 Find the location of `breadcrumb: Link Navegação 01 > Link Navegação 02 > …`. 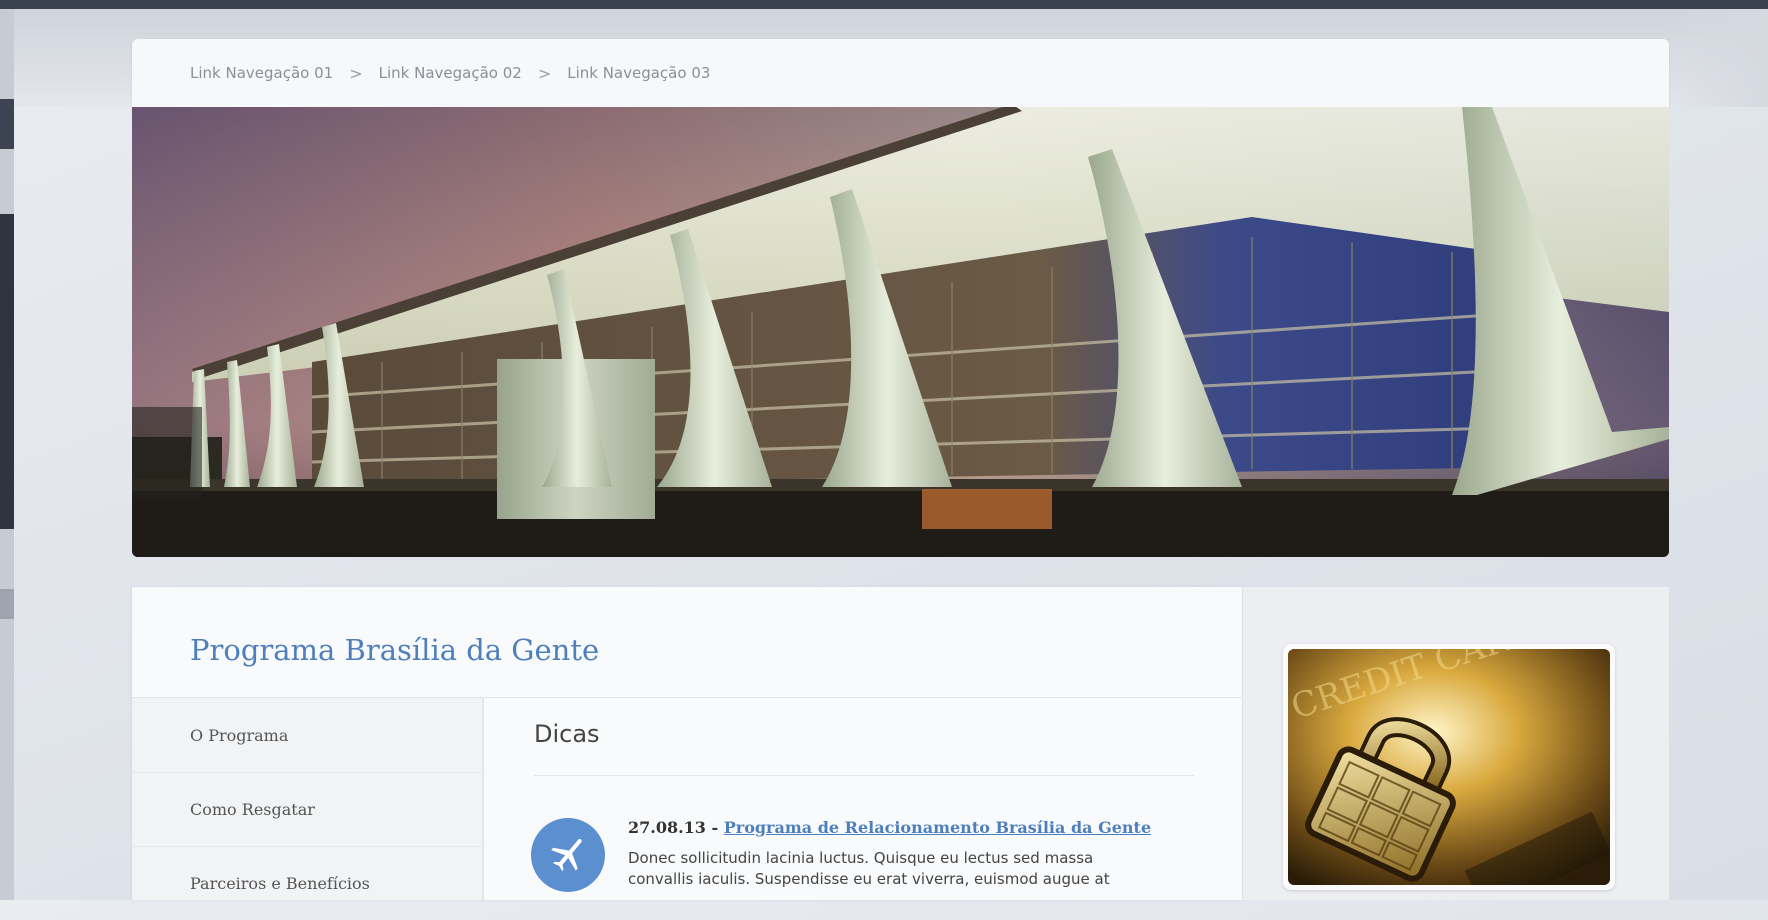

breadcrumb: Link Navegação 01 > Link Navegação 02 > … is located at coordinates (900, 73).